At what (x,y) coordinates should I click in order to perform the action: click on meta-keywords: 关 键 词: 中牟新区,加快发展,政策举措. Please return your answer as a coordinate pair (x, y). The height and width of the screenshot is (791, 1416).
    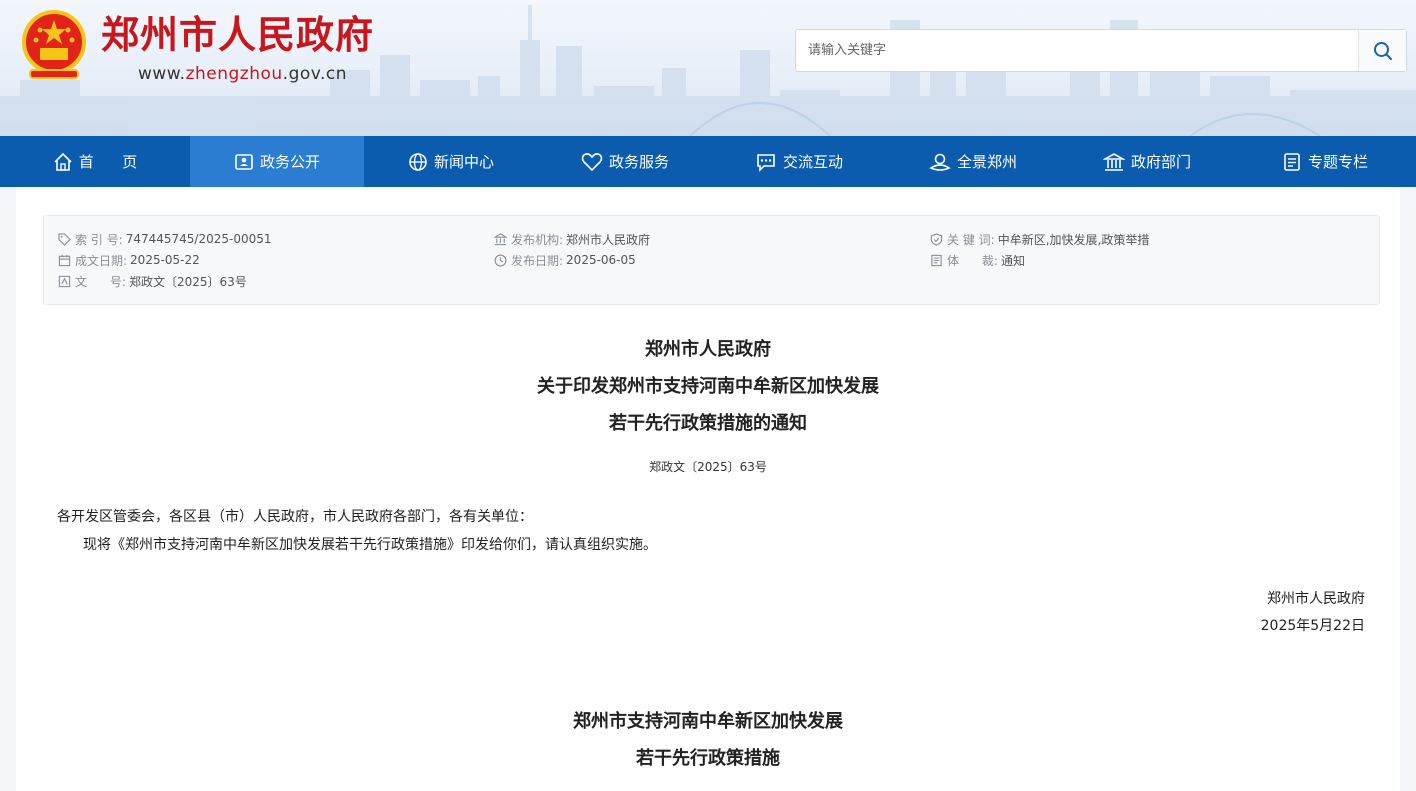
    Looking at the image, I should click on (1039, 239).